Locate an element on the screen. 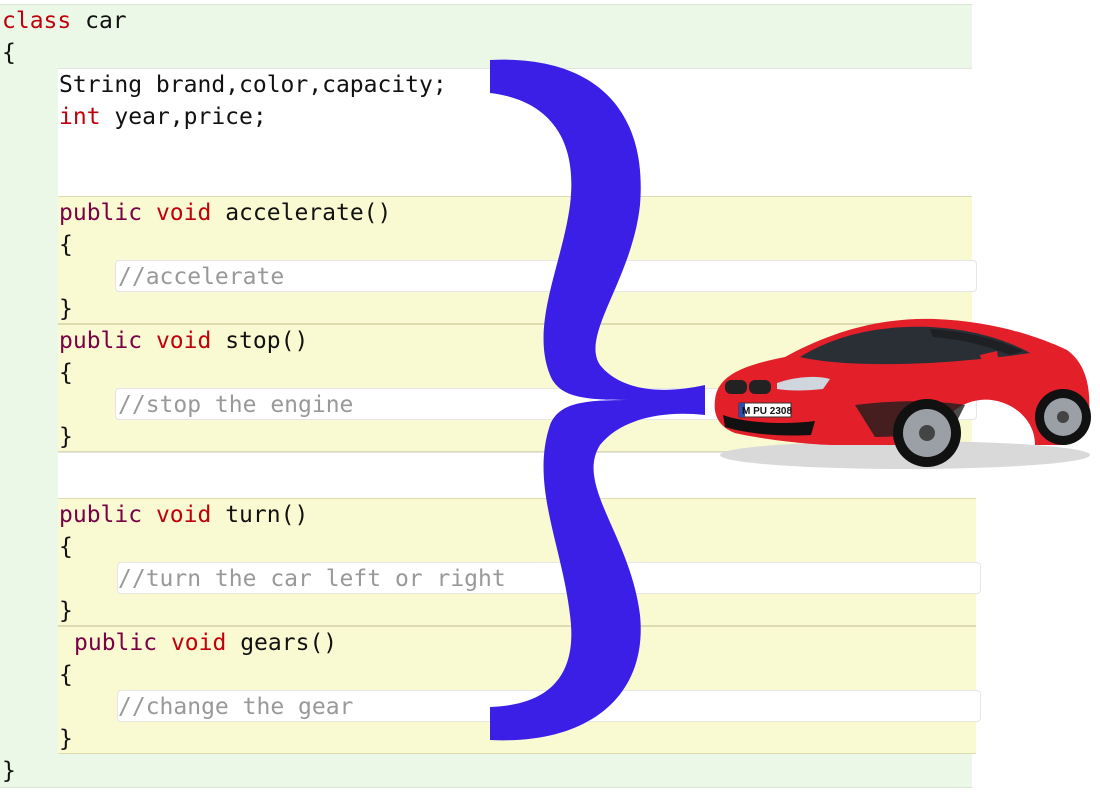 The height and width of the screenshot is (800, 1100). method-signature-turn: public void turn() is located at coordinates (183, 515).